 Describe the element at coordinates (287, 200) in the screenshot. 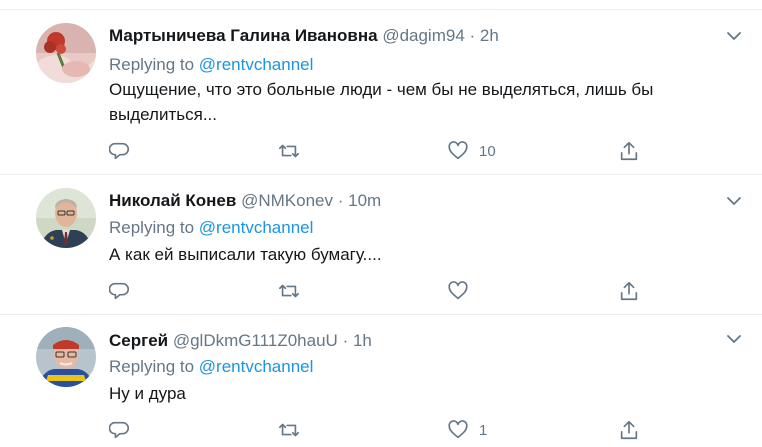

I see `user-handle: @NMKonev` at that location.